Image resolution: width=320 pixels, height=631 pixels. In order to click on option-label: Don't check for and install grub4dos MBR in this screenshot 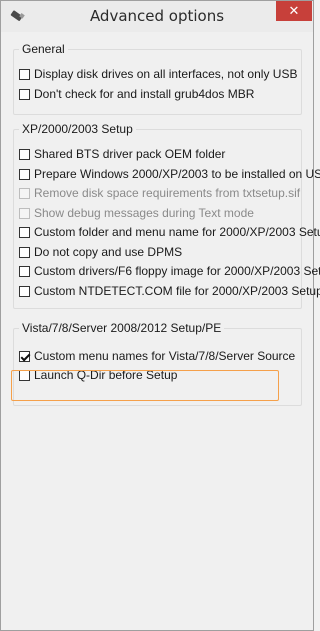, I will do `click(144, 94)`.